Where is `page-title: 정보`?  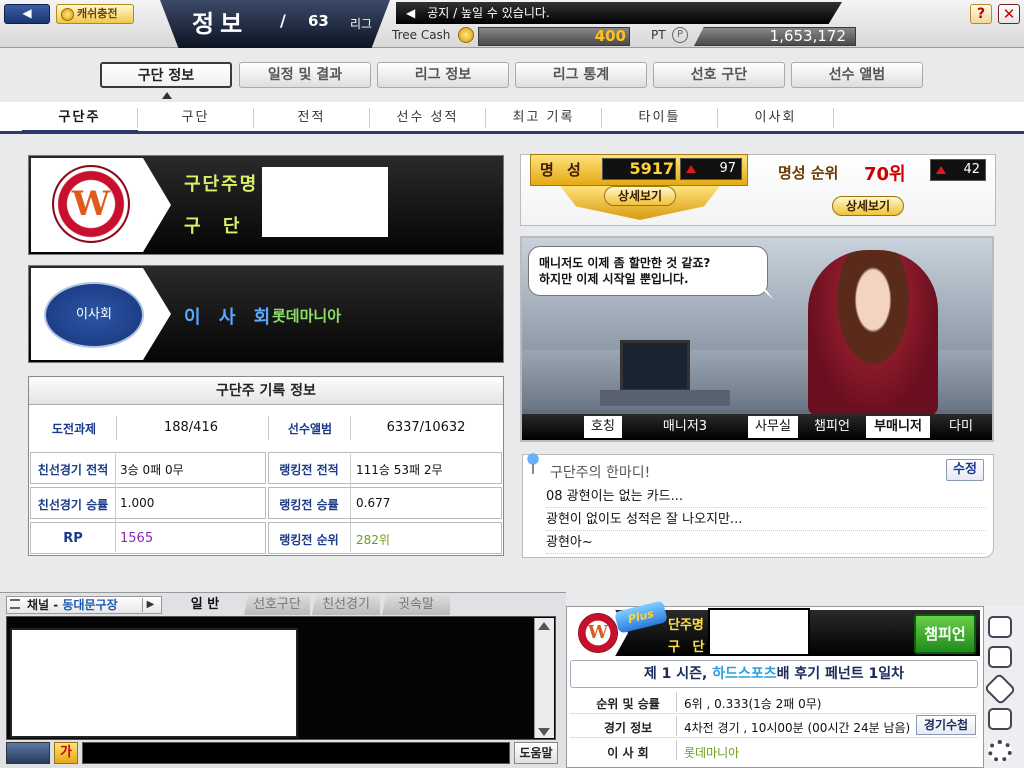 page-title: 정보 is located at coordinates (220, 24).